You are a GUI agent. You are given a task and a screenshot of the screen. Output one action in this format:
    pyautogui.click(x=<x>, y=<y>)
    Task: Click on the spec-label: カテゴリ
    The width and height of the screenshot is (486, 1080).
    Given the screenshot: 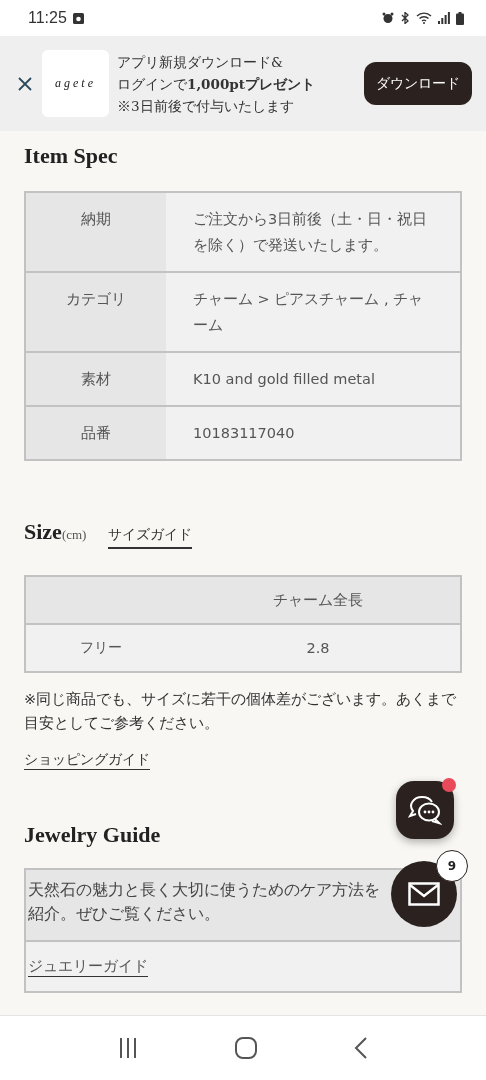 What is the action you would take?
    pyautogui.click(x=96, y=299)
    